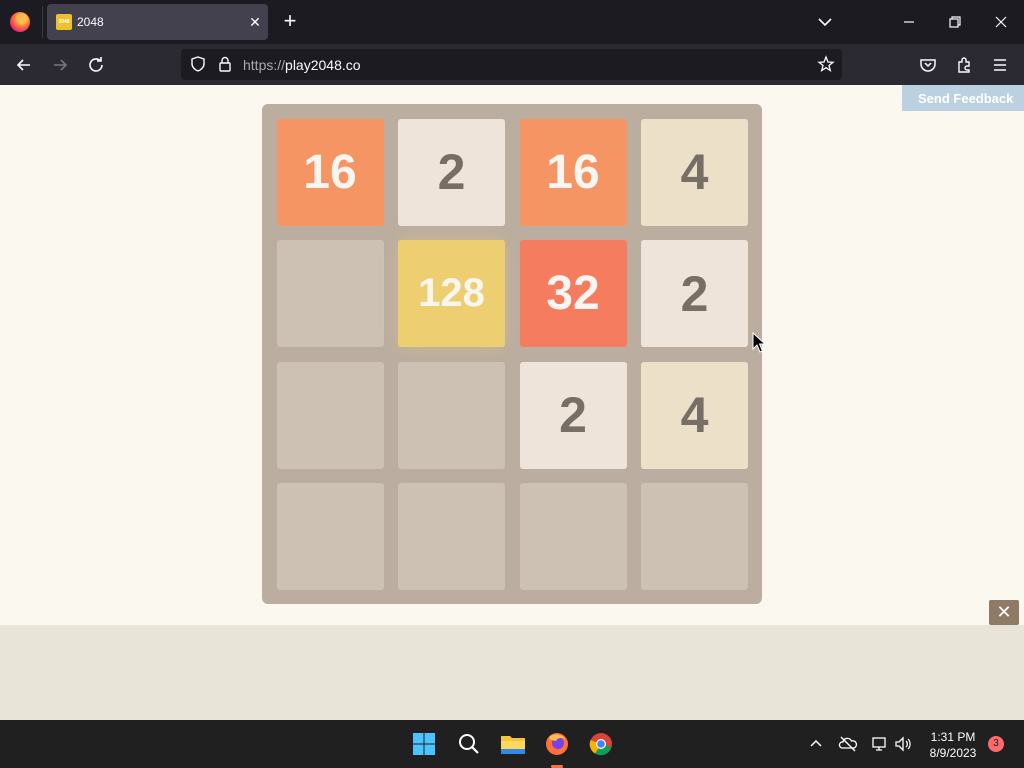  What do you see at coordinates (225, 64) in the screenshot?
I see `lock-icon` at bounding box center [225, 64].